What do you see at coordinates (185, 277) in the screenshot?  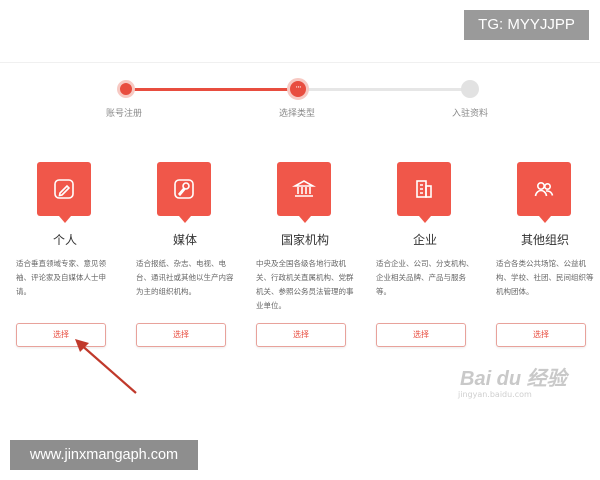 I see `card-description: 适合报纸、杂志、电视、电台、通讯社或其他以生产内容为主的组织机构。` at bounding box center [185, 277].